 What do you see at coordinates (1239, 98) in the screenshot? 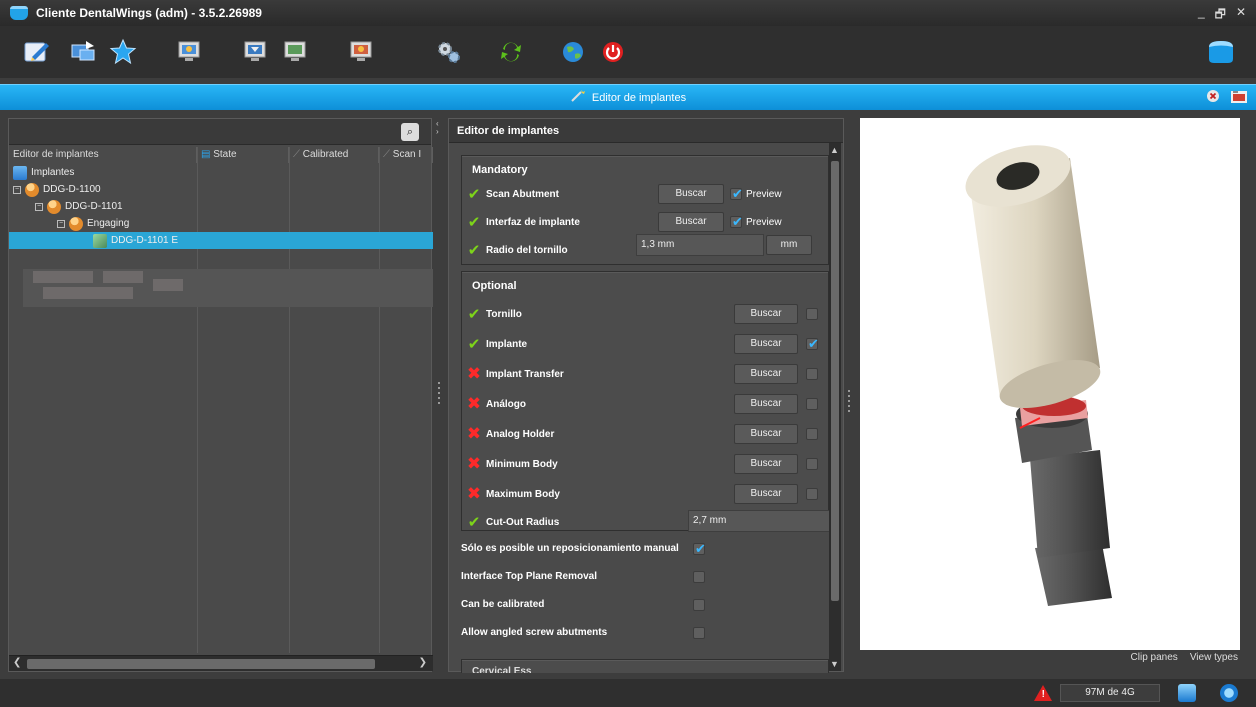
I see `screenshot-icon` at bounding box center [1239, 98].